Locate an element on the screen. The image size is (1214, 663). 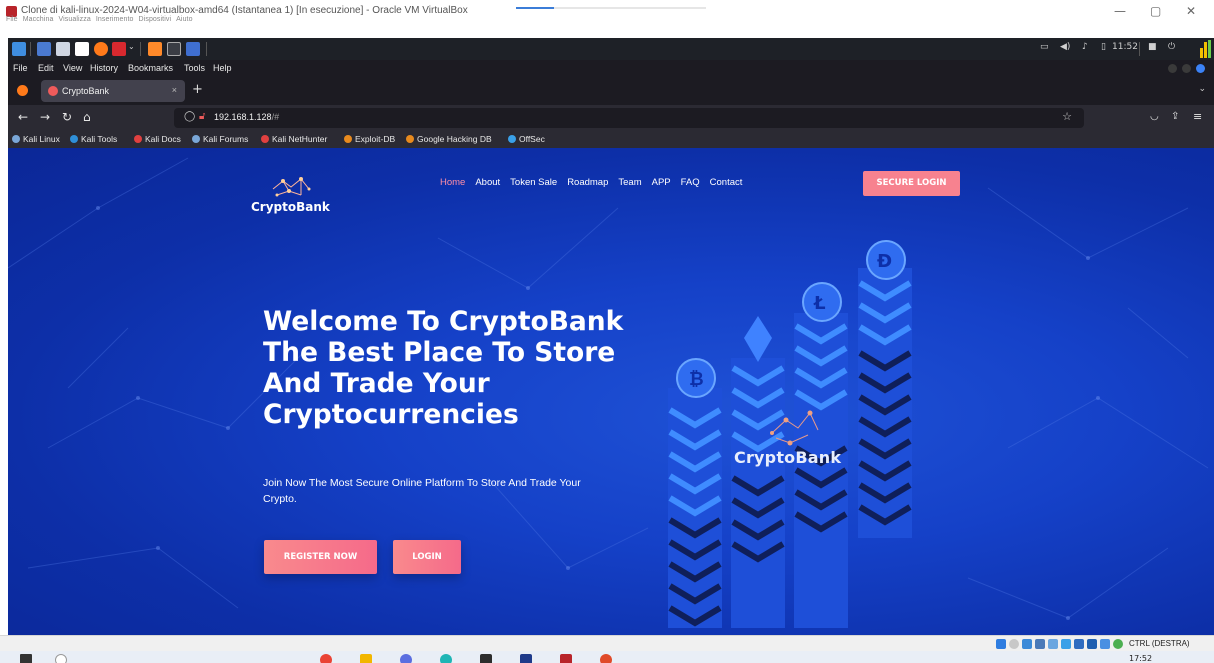
bookmark-offsec: OffSec is located at coordinates (526, 139).